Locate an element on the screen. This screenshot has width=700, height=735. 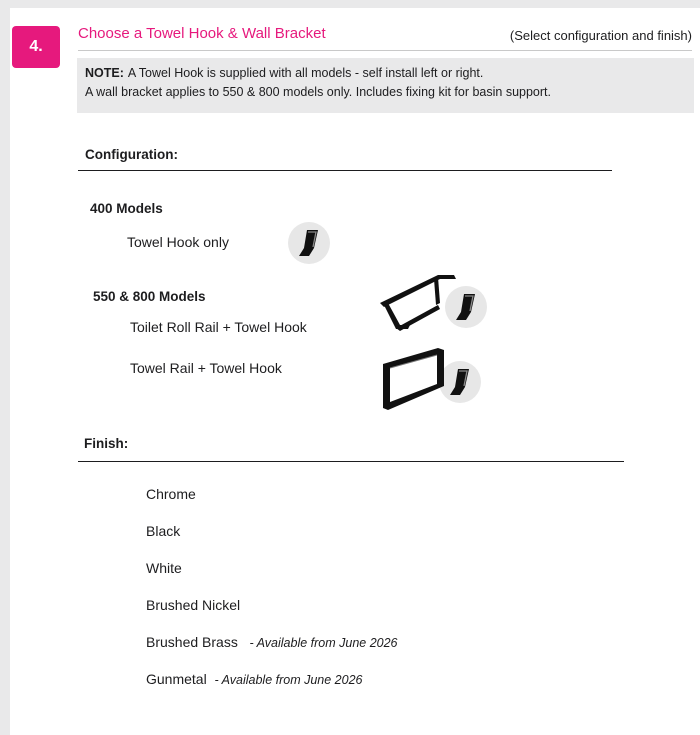
finish-name: Brushed Nickel is located at coordinates (193, 605).